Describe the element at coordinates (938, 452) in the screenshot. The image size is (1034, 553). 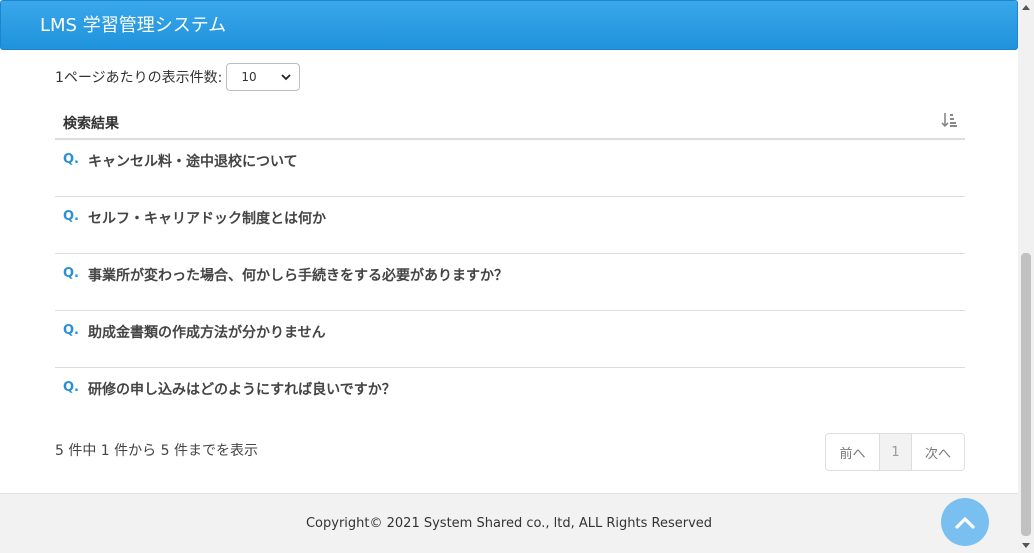
I see `next-page-button: 次へ` at that location.